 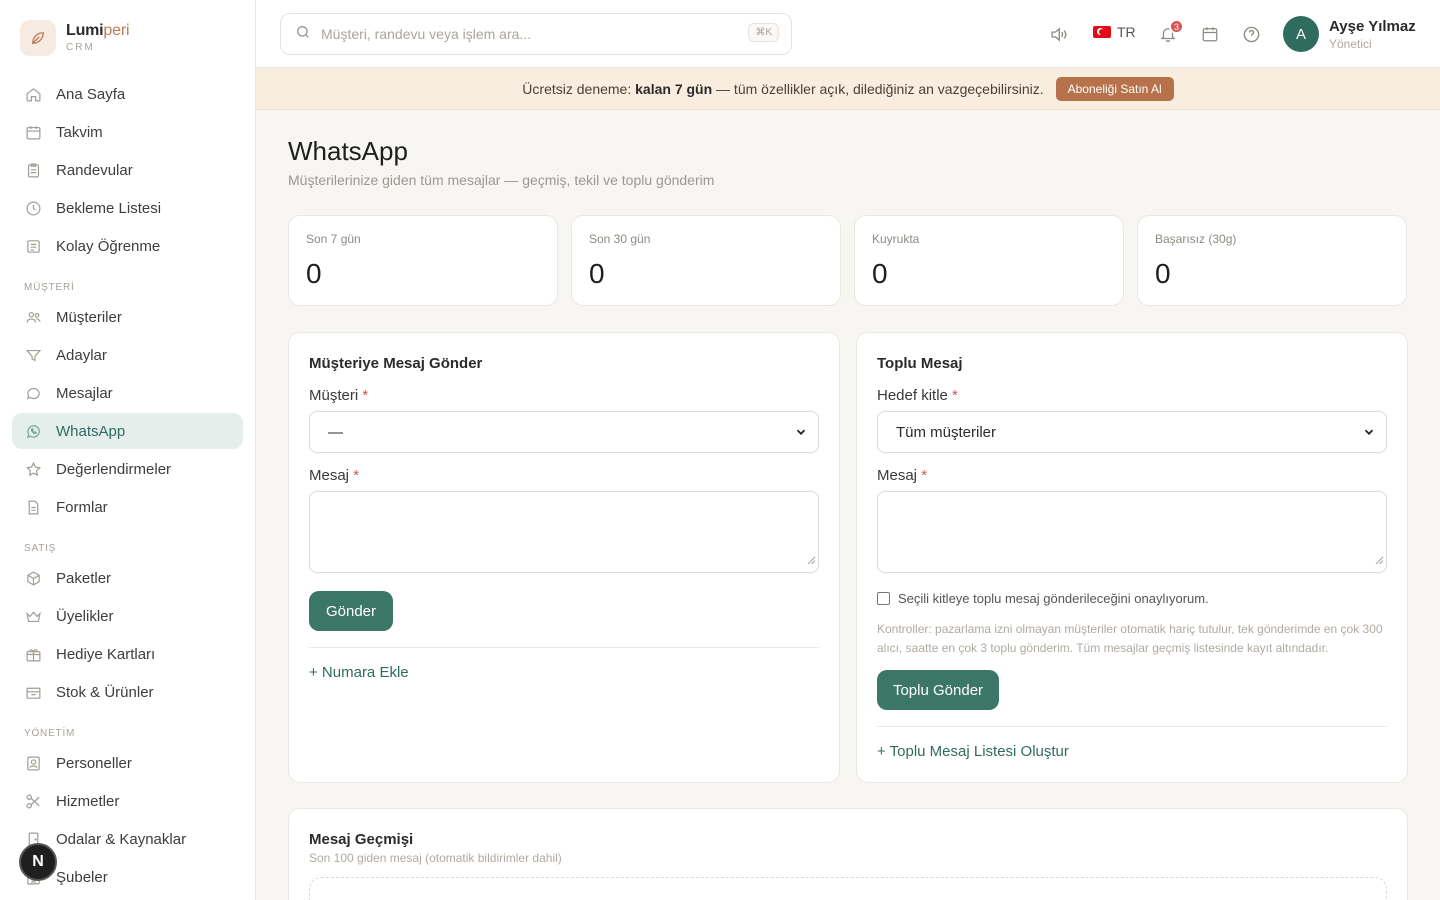 What do you see at coordinates (121, 839) in the screenshot?
I see `sidebar-item-label: Odalar & Kaynaklar` at bounding box center [121, 839].